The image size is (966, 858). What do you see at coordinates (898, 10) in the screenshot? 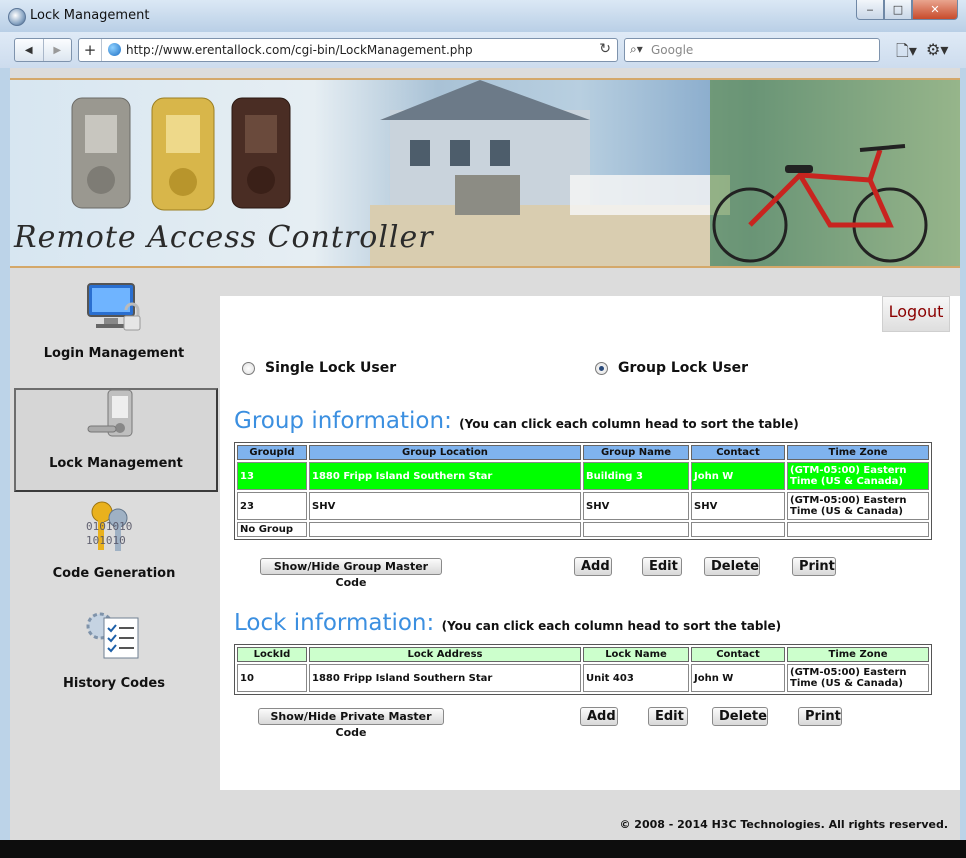
I see `maximize-button: □` at bounding box center [898, 10].